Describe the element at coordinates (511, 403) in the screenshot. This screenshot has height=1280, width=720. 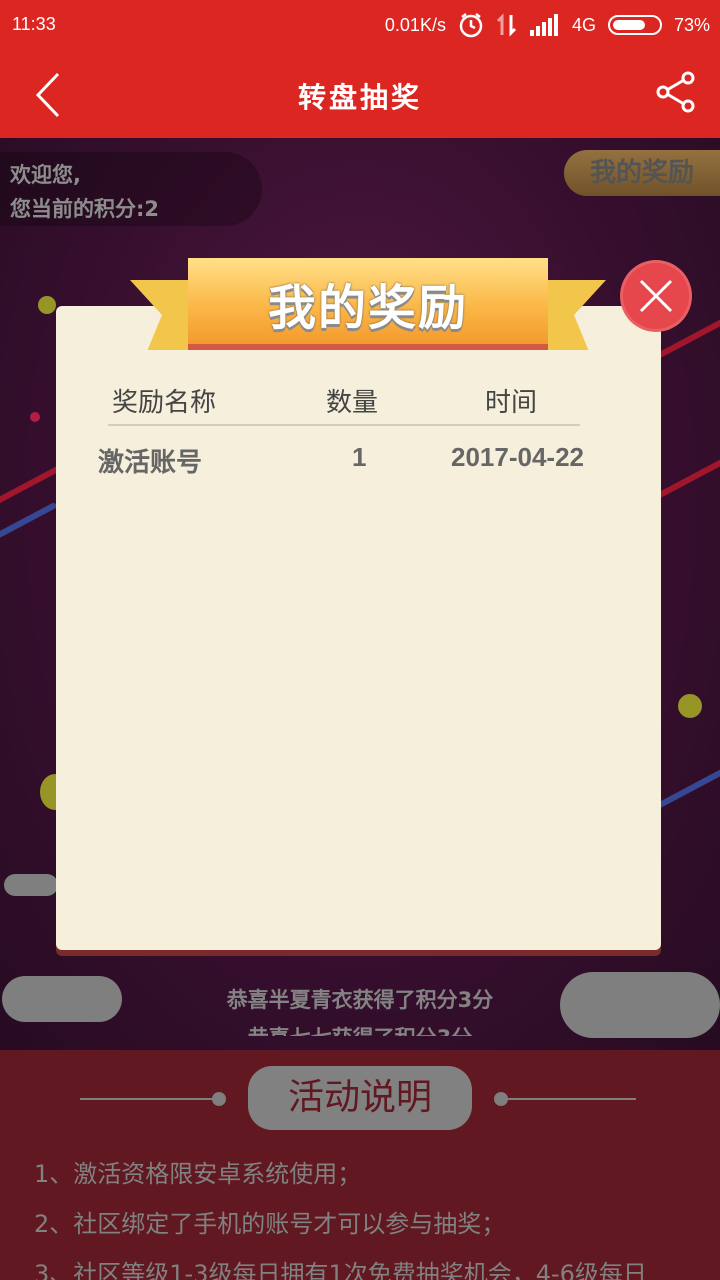
I see `col-time: 时间` at that location.